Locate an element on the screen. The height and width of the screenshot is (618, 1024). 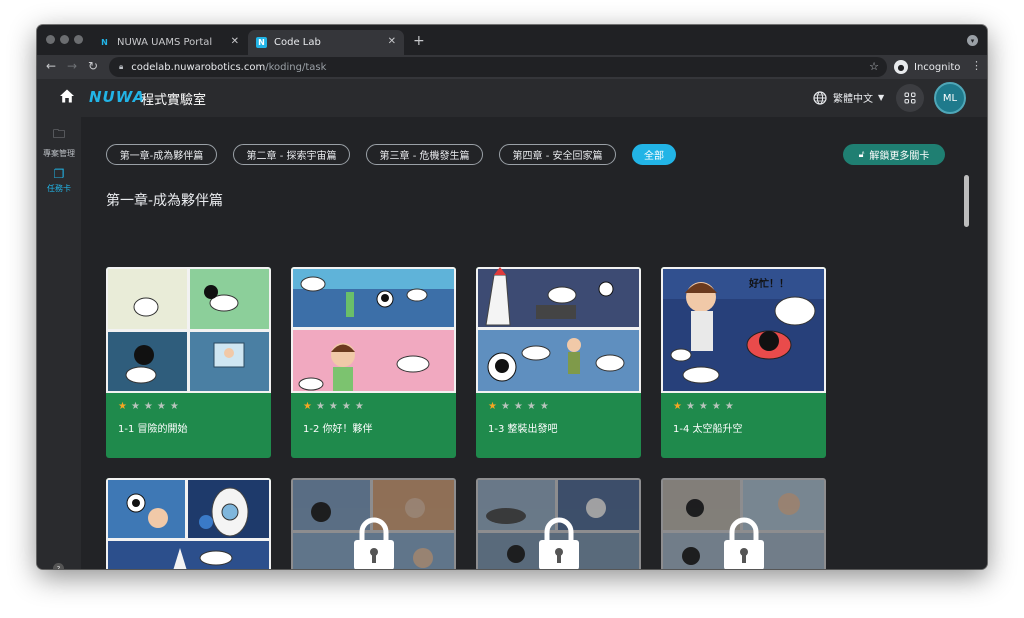
nuwa-logo: NUWA is located at coordinates (117, 97).